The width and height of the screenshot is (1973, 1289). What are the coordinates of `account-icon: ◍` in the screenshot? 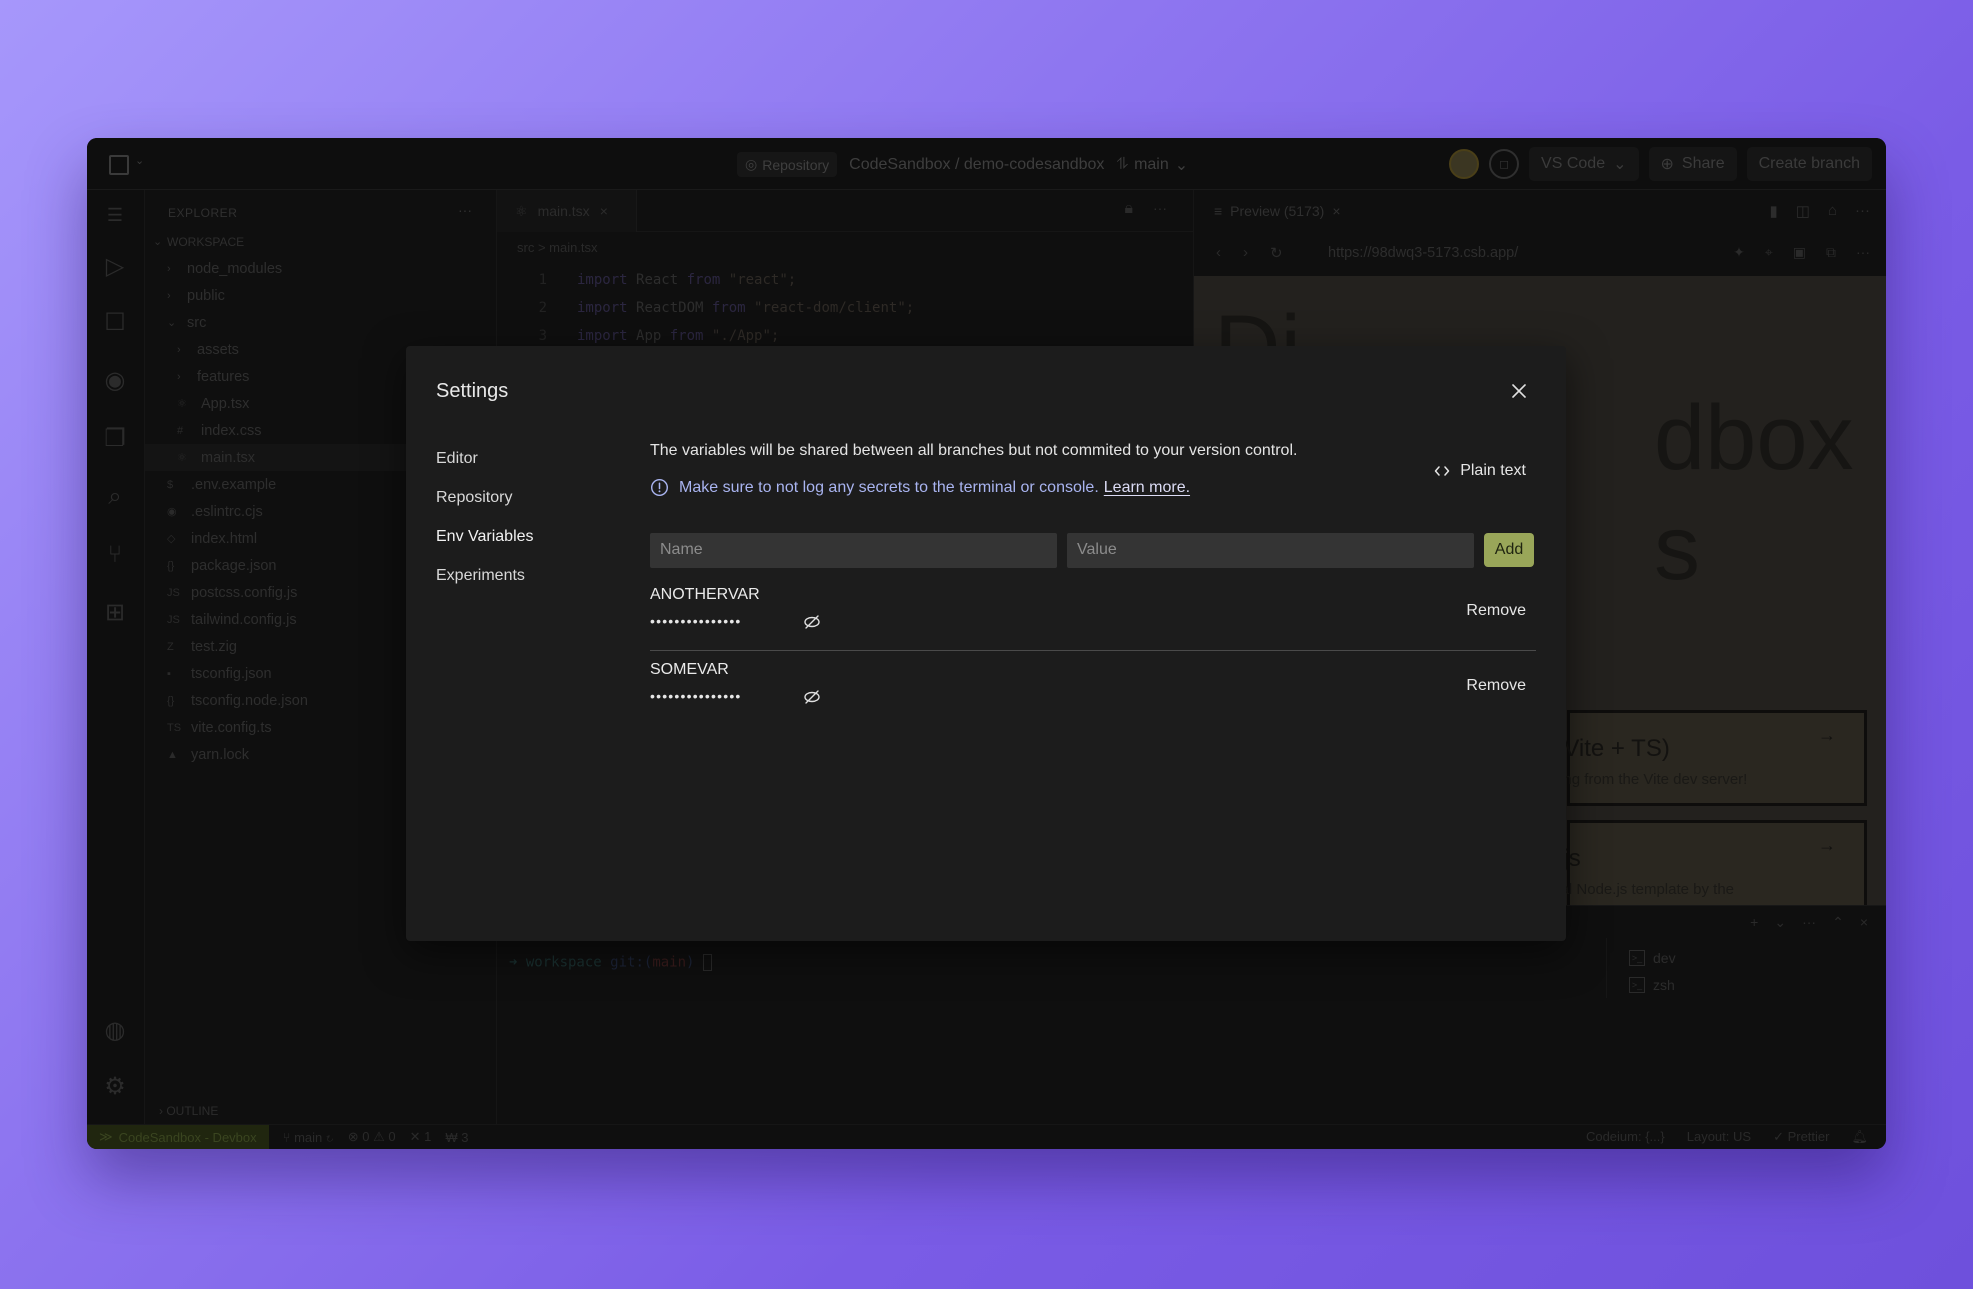 It's located at (115, 1031).